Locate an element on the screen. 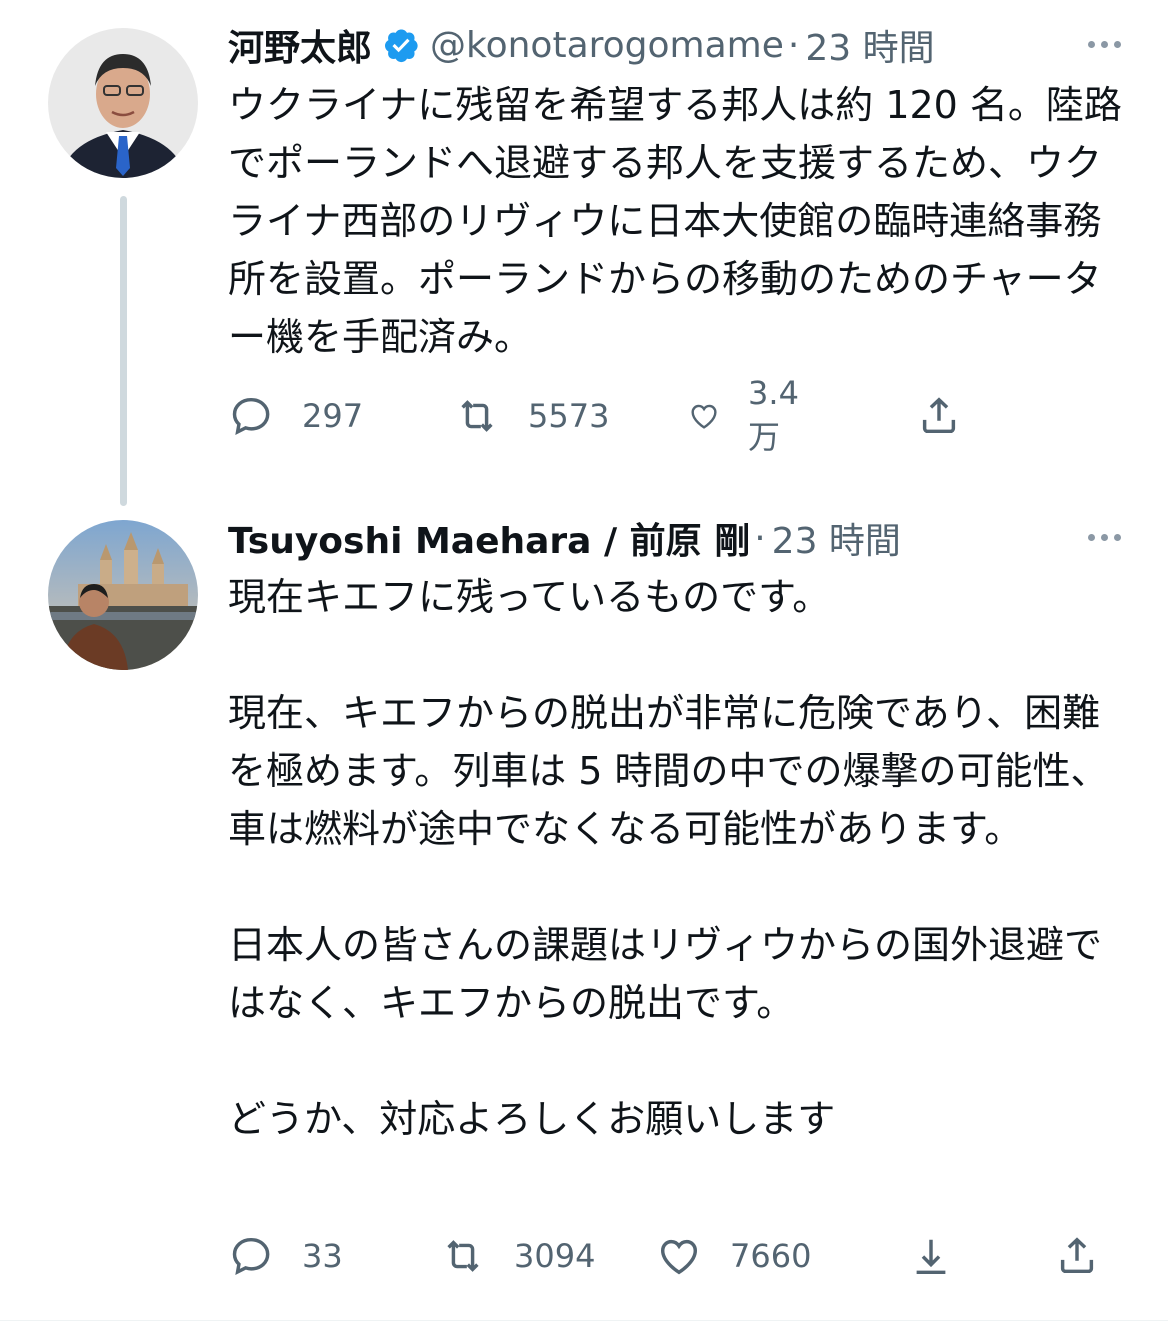 Image resolution: width=1168 pixels, height=1324 pixels. tweet-paragraph: どうか、対応よろしくお願いします is located at coordinates (532, 1119).